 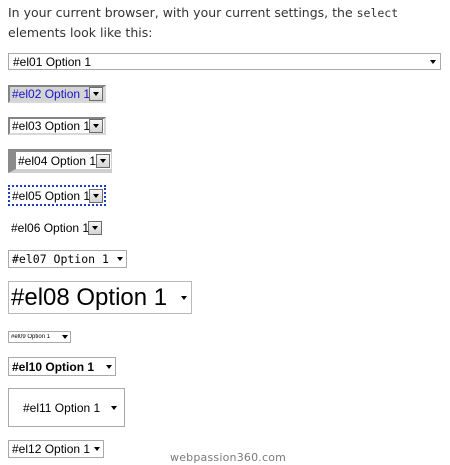 I want to click on select-el09-value: #el09 Option 1, so click(x=31, y=337).